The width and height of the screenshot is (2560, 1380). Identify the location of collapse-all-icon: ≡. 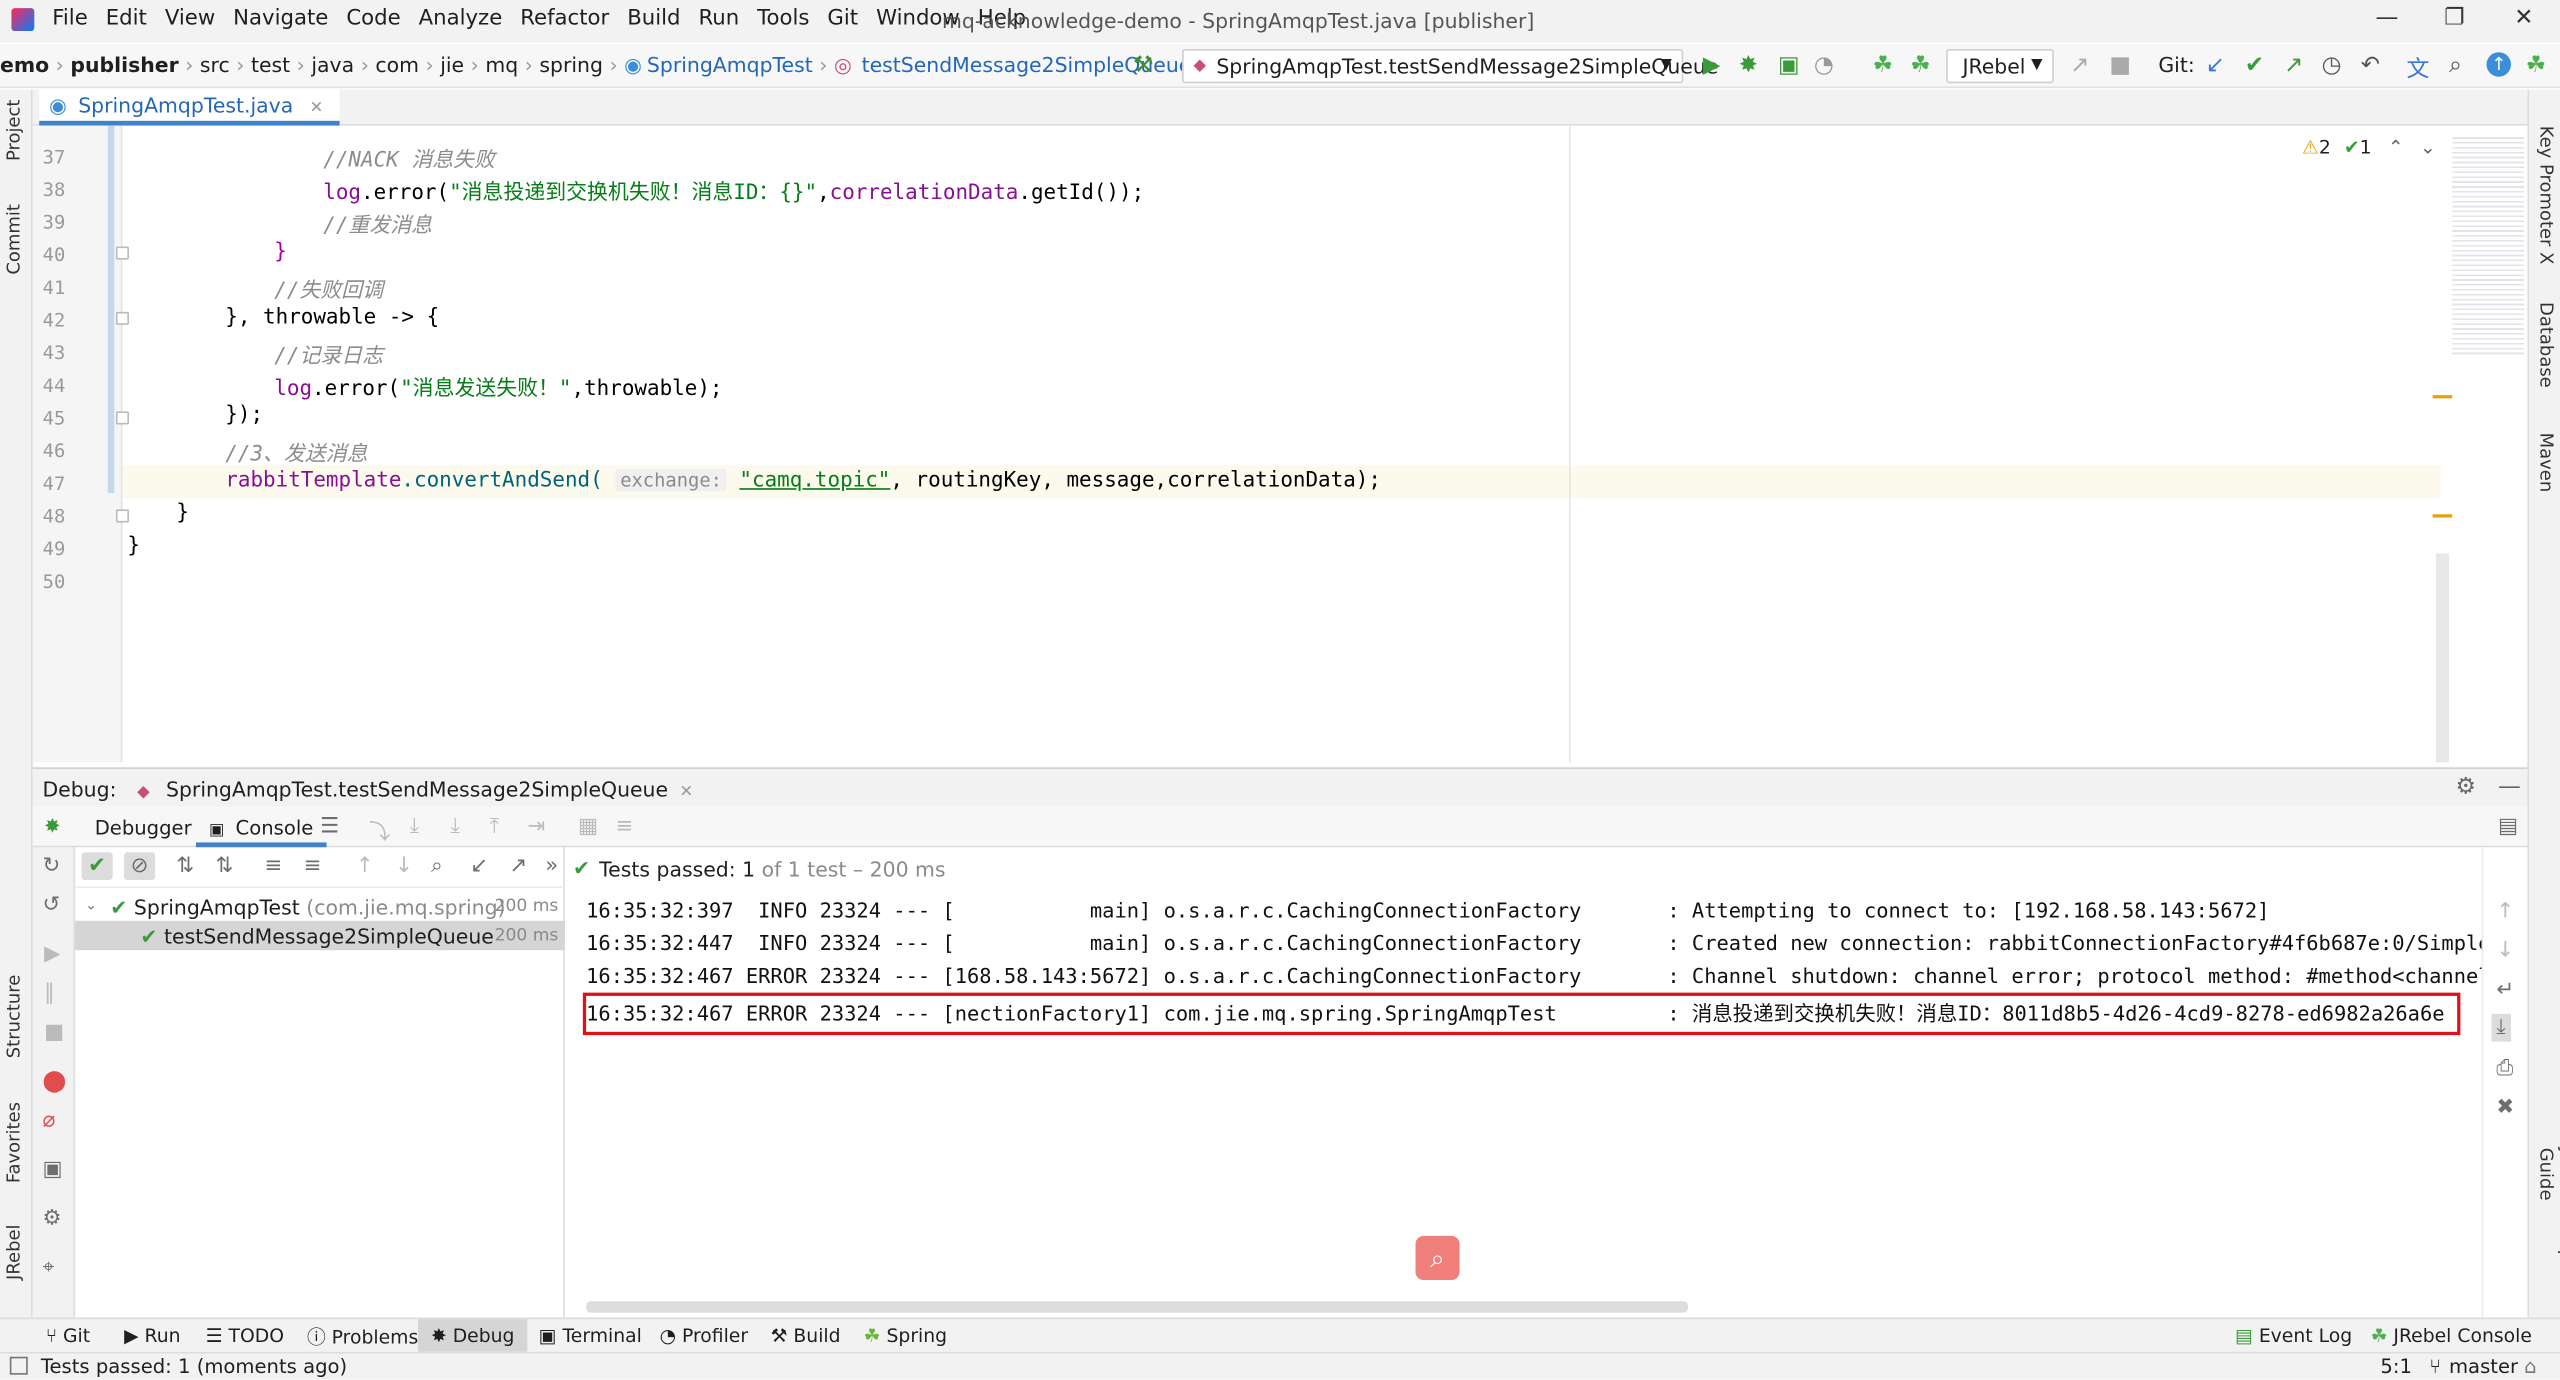
(313, 866).